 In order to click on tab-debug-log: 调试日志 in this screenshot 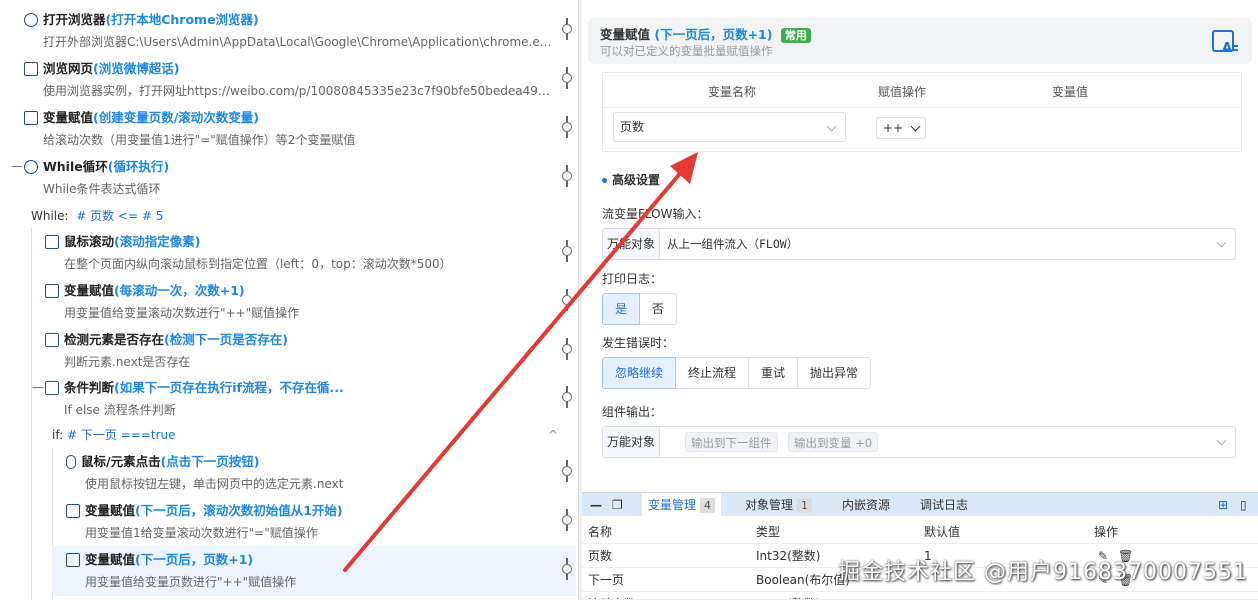, I will do `click(944, 505)`.